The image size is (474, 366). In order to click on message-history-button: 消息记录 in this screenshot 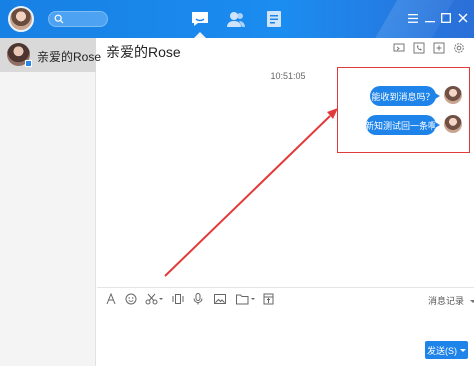, I will do `click(451, 300)`.